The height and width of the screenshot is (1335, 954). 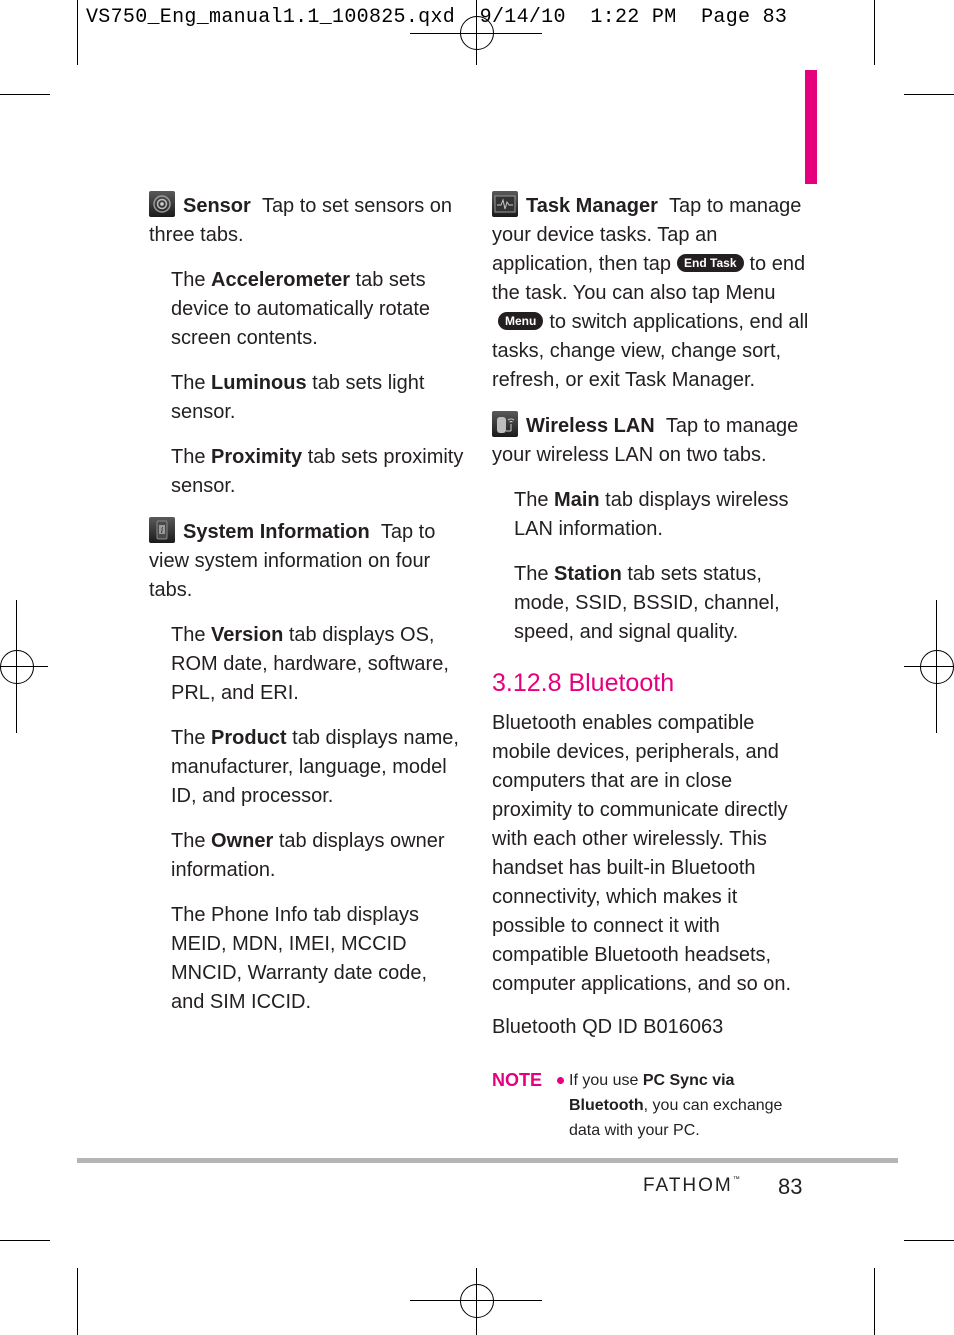 What do you see at coordinates (317, 472) in the screenshot?
I see `sensor-tab-proximity: The Proximity tab sets proximity sensor.` at bounding box center [317, 472].